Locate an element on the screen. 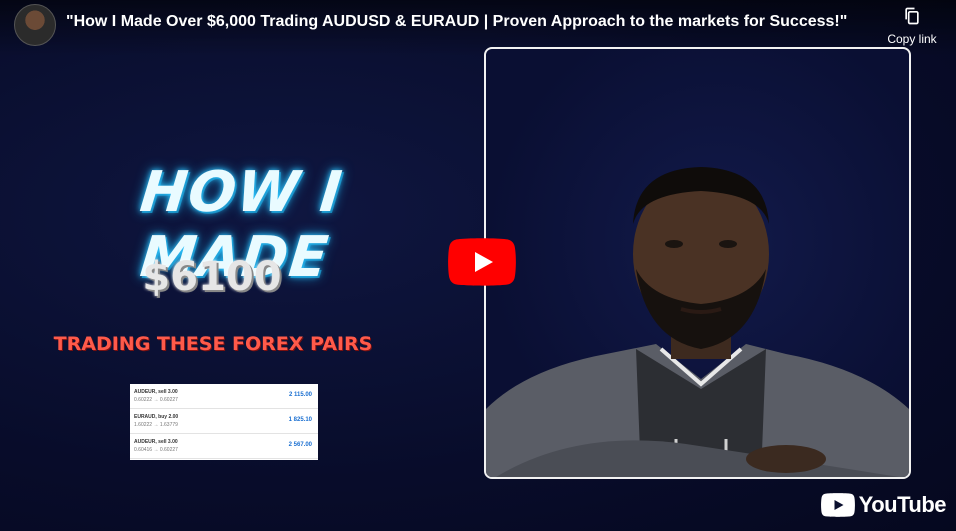 Image resolution: width=956 pixels, height=531 pixels. trade-profit: 2 567.00 is located at coordinates (300, 445).